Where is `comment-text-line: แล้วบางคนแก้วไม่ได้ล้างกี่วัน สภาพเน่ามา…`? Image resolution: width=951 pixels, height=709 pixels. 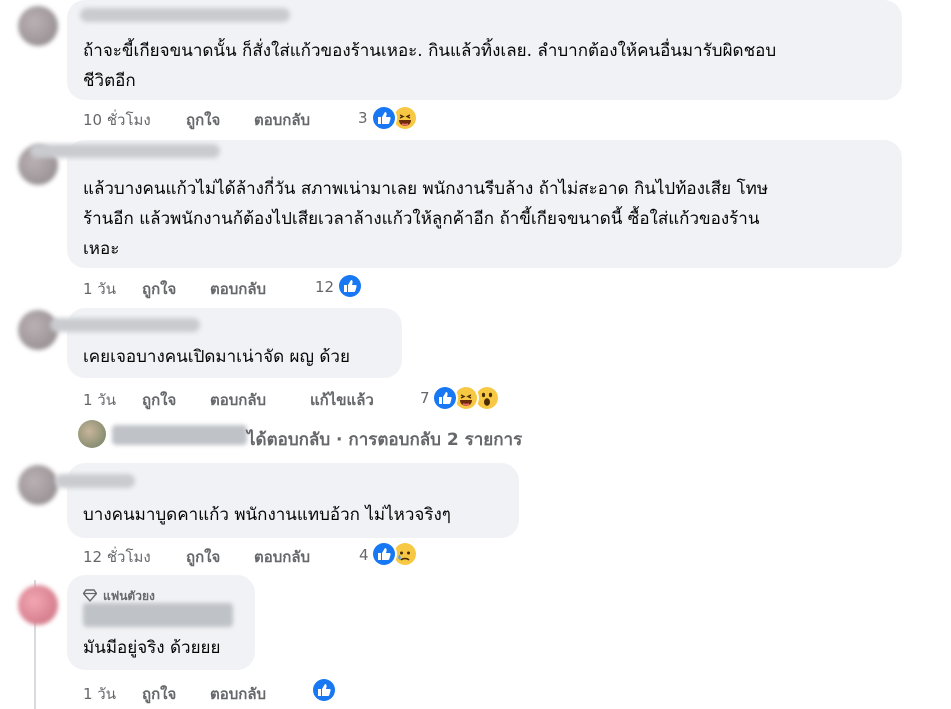
comment-text-line: แล้วบางคนแก้วไม่ได้ล้างกี่วัน สภาพเน่ามา… is located at coordinates (426, 189).